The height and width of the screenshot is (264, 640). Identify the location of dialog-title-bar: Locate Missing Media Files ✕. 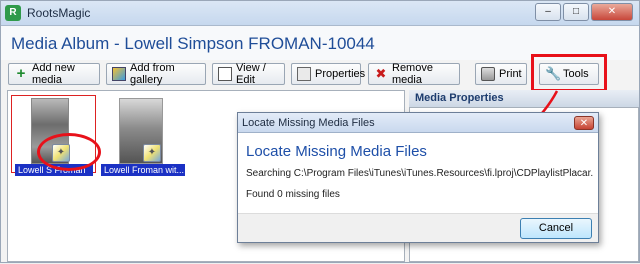
(418, 123).